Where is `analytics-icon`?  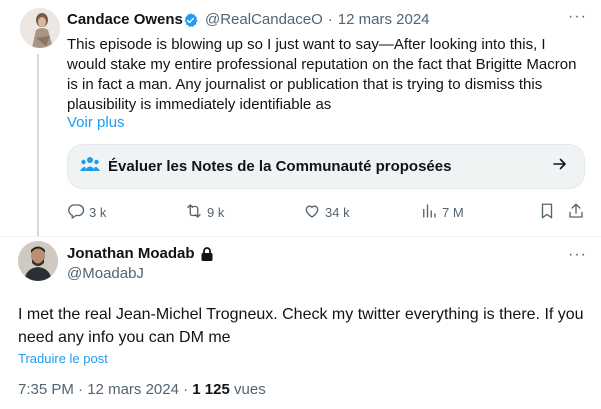 analytics-icon is located at coordinates (429, 212).